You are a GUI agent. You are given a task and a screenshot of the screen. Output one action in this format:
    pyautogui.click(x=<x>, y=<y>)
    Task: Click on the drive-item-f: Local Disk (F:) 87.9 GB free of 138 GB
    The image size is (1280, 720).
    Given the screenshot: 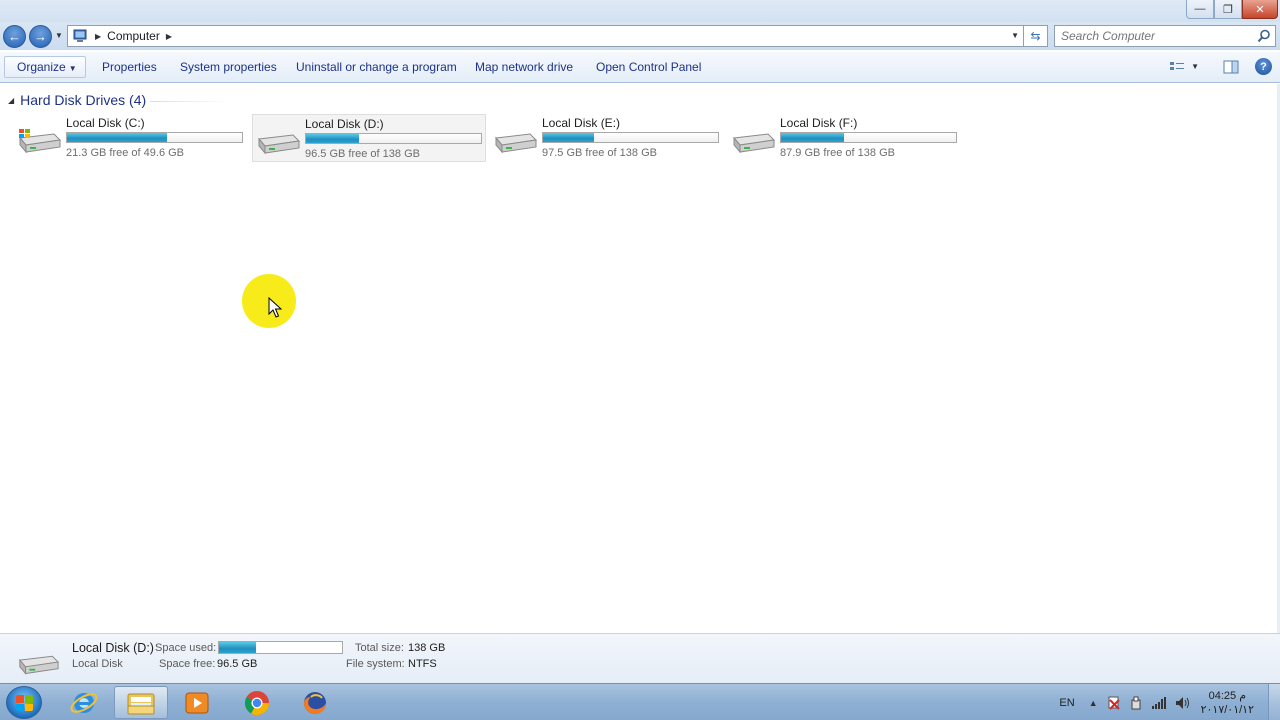 What is the action you would take?
    pyautogui.click(x=845, y=138)
    